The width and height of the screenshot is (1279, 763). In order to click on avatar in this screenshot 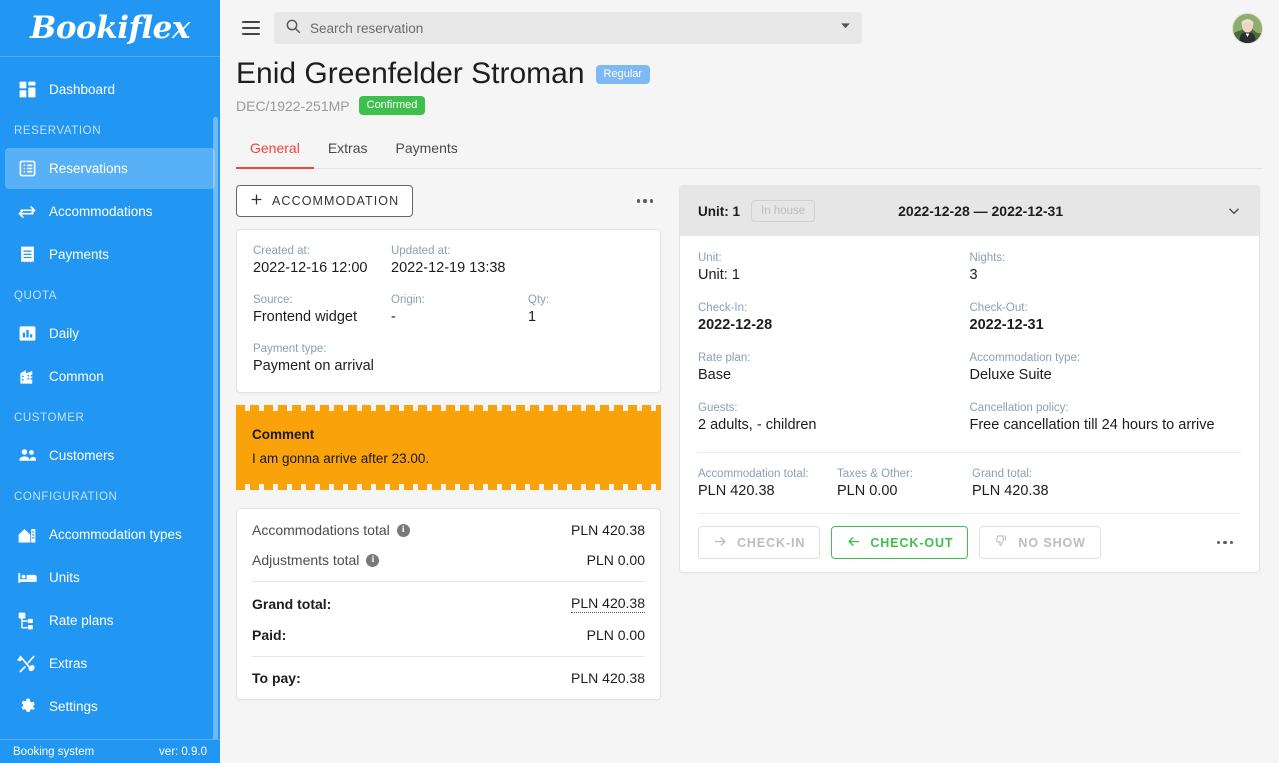, I will do `click(1247, 28)`.